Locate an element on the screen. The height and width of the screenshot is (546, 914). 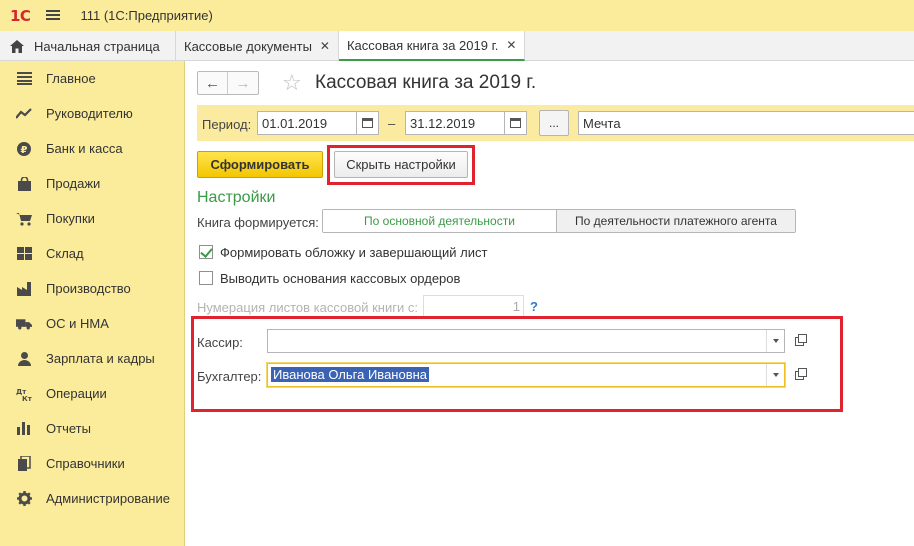
sidebar-item-reports: Отчеты is located at coordinates (92, 428).